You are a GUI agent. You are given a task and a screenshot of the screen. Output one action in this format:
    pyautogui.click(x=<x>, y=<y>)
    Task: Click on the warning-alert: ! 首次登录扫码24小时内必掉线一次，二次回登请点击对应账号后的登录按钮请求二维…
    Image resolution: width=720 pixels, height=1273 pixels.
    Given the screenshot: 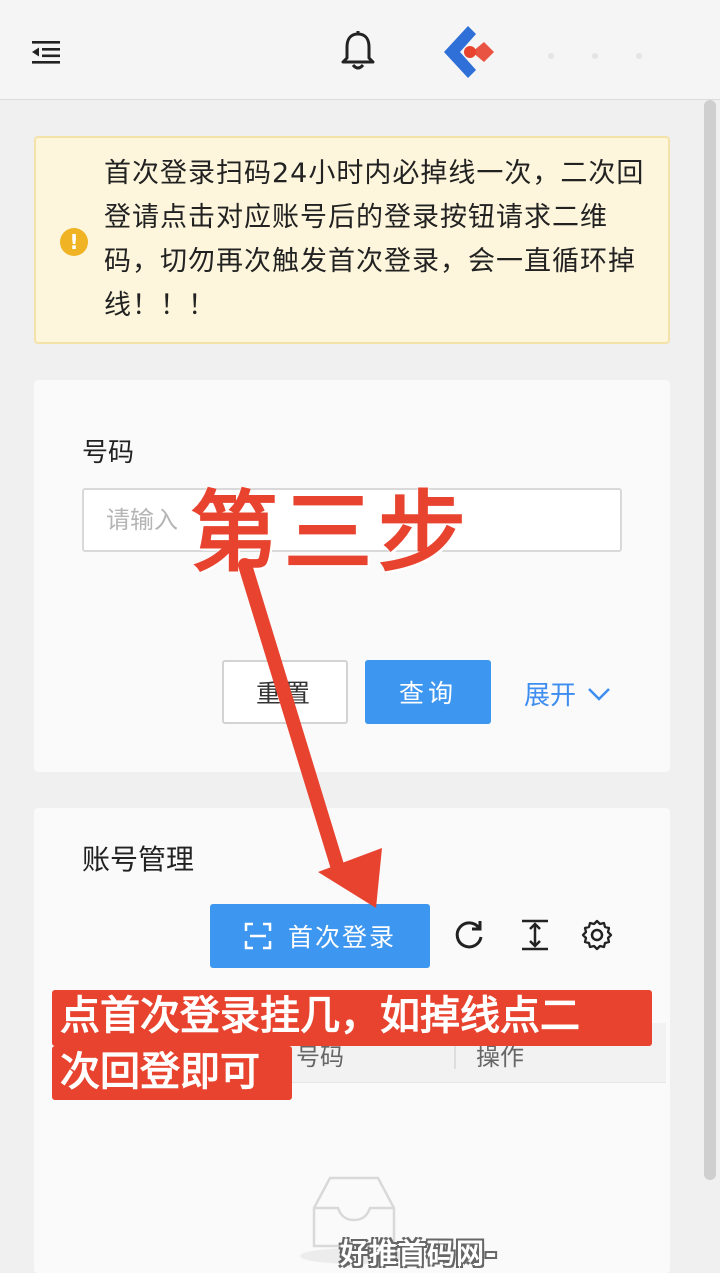 What is the action you would take?
    pyautogui.click(x=352, y=240)
    